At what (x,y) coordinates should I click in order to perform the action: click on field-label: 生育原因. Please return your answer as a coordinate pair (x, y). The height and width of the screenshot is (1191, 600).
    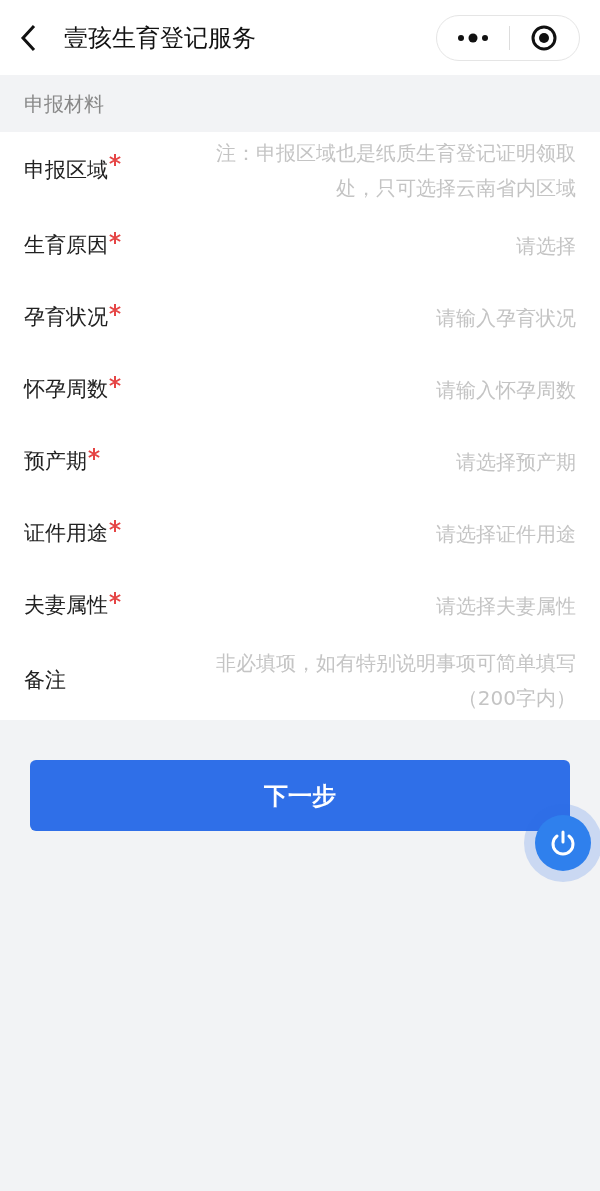
    Looking at the image, I should click on (66, 246).